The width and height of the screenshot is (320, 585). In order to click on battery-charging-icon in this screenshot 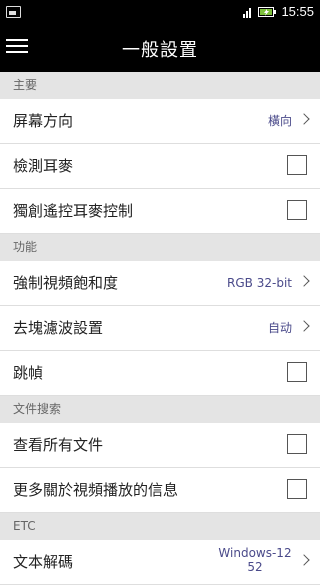, I will do `click(267, 11)`.